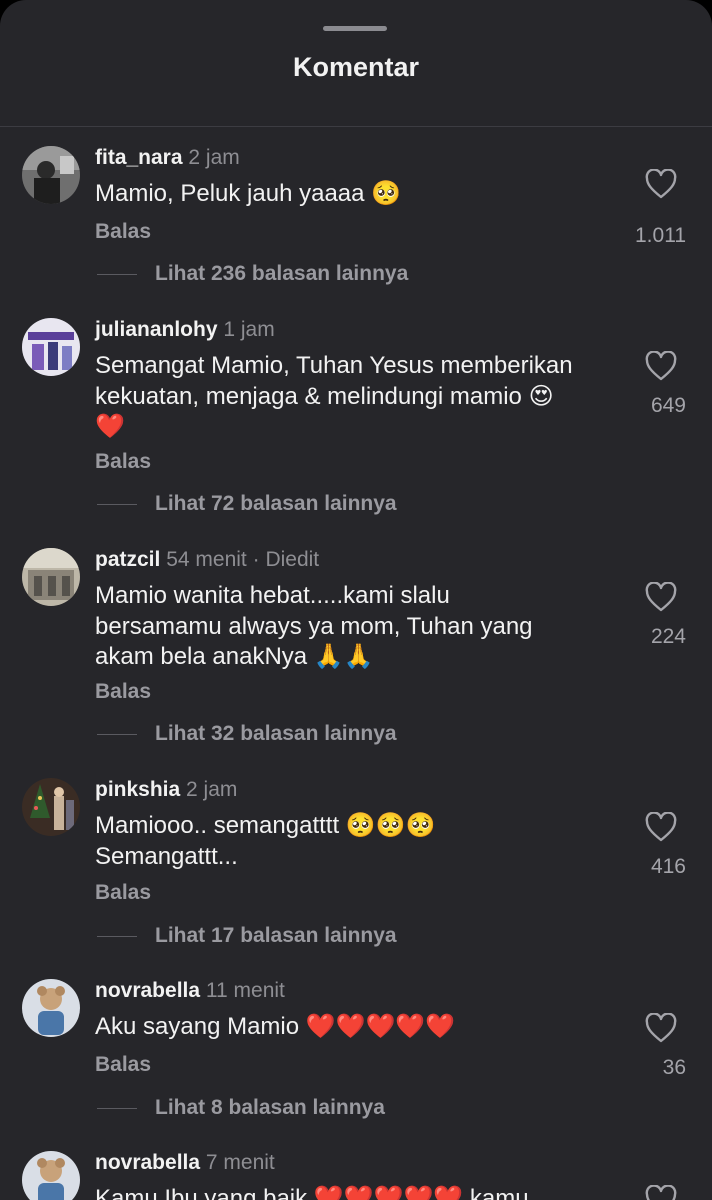 The width and height of the screenshot is (712, 1200). Describe the element at coordinates (245, 990) in the screenshot. I see `timestamp: 11 menit` at that location.